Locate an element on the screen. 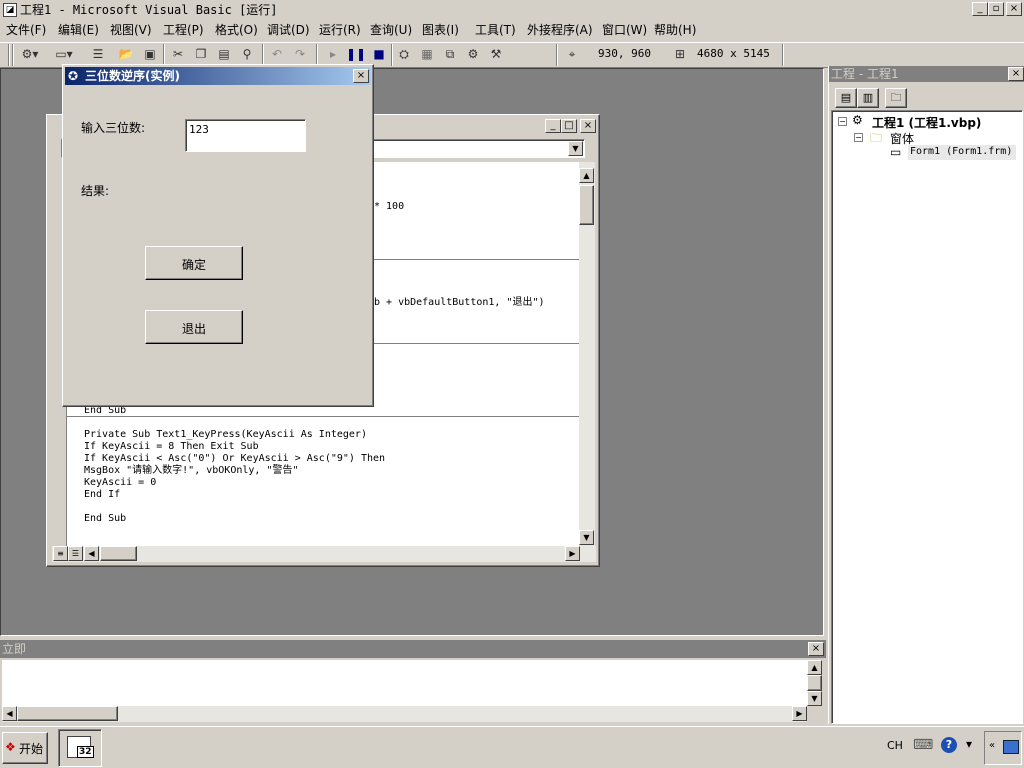  project-close-button: × is located at coordinates (1016, 74).